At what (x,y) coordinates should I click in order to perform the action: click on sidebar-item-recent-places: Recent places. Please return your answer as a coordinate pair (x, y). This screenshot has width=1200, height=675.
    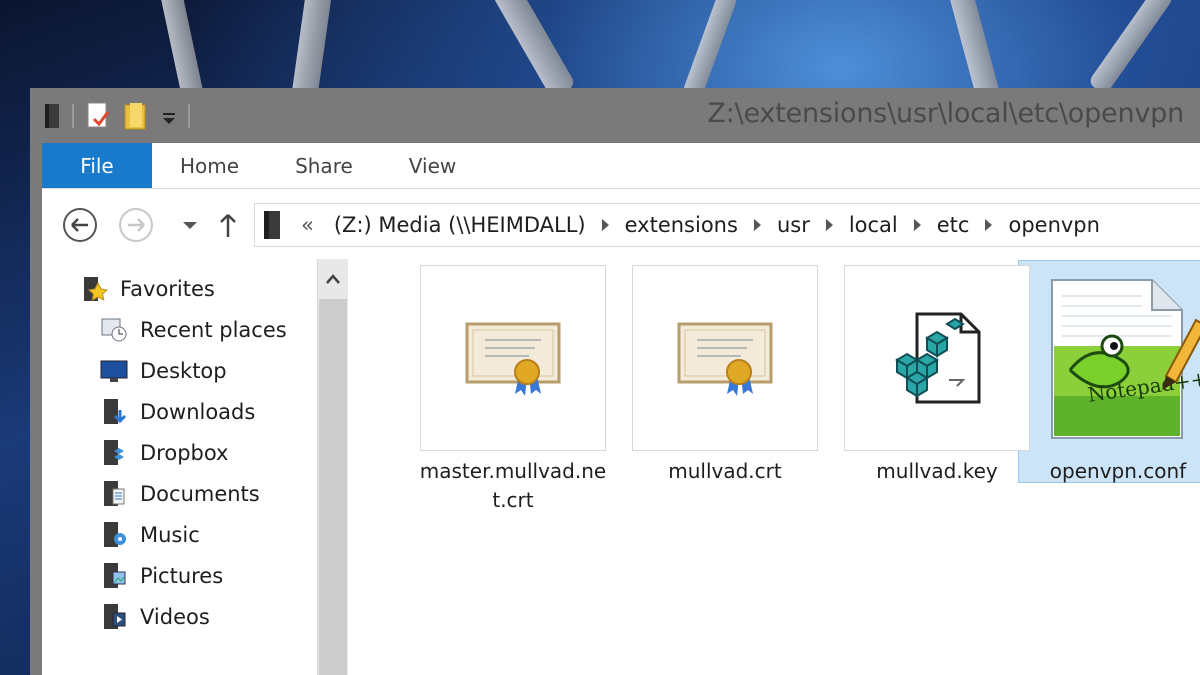
    Looking at the image, I should click on (193, 330).